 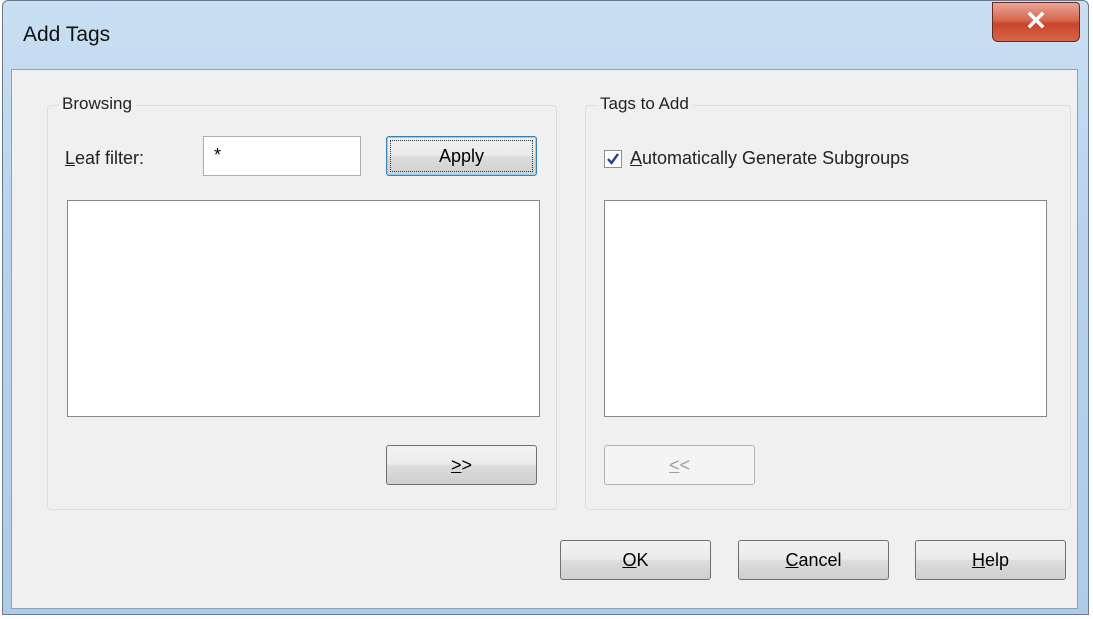 I want to click on add-tags-button: >>, so click(x=461, y=465).